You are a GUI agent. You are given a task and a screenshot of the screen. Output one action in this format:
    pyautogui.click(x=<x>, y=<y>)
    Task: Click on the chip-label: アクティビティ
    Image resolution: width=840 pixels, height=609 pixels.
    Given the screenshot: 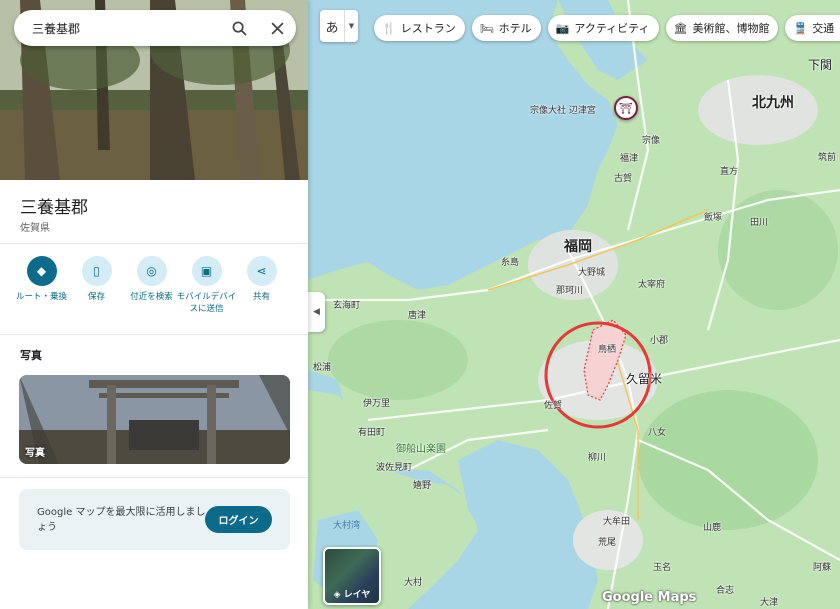 What is the action you would take?
    pyautogui.click(x=612, y=28)
    